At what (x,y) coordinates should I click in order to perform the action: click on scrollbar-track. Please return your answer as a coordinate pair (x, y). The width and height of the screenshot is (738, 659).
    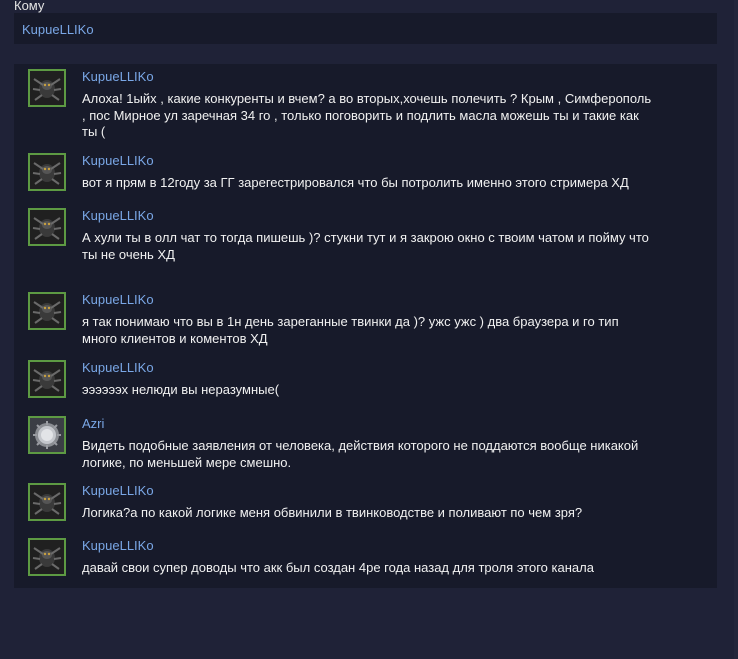
    Looking at the image, I should click on (736, 329).